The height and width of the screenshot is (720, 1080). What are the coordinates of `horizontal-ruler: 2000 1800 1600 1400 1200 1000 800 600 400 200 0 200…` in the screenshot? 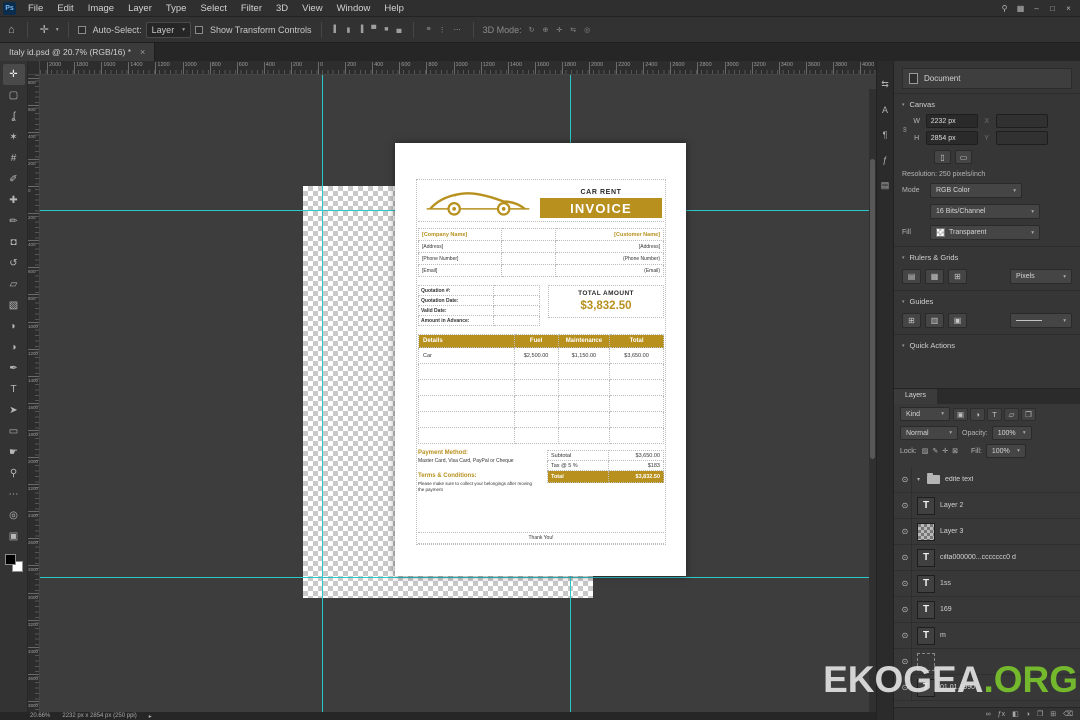 It's located at (458, 68).